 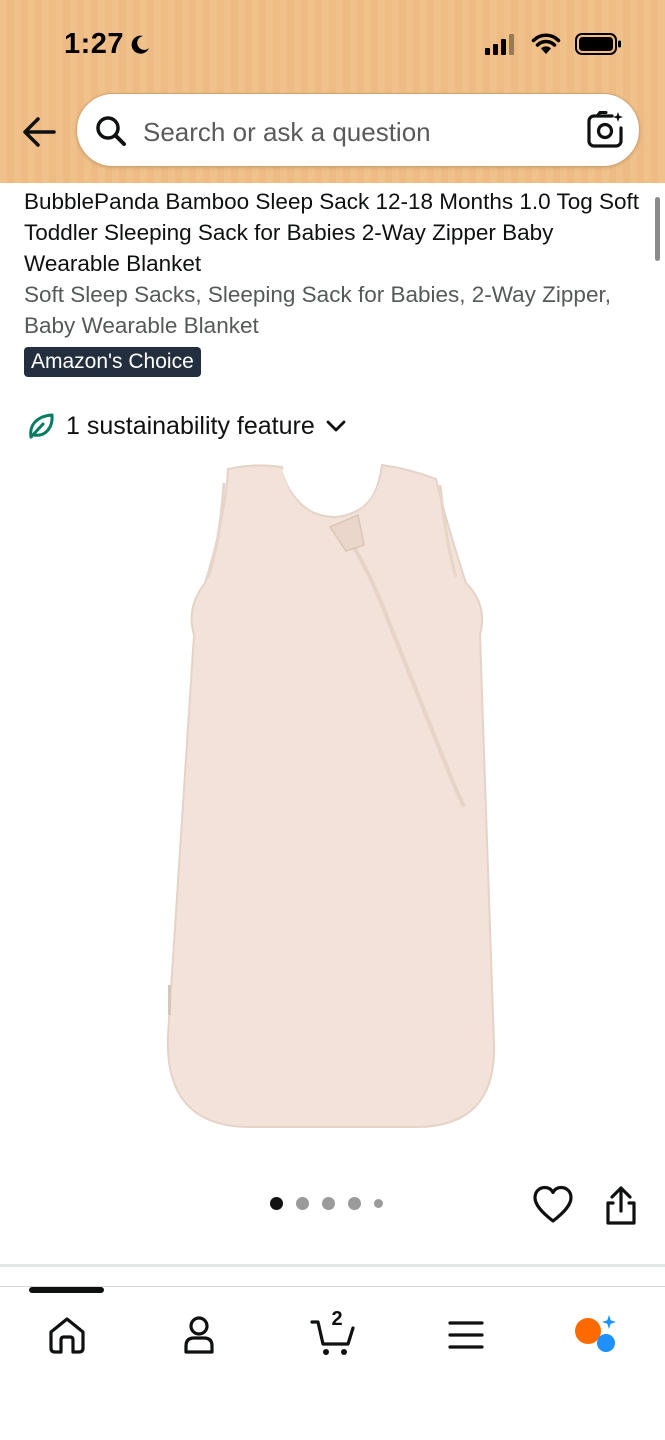 What do you see at coordinates (67, 1335) in the screenshot?
I see `home-icon` at bounding box center [67, 1335].